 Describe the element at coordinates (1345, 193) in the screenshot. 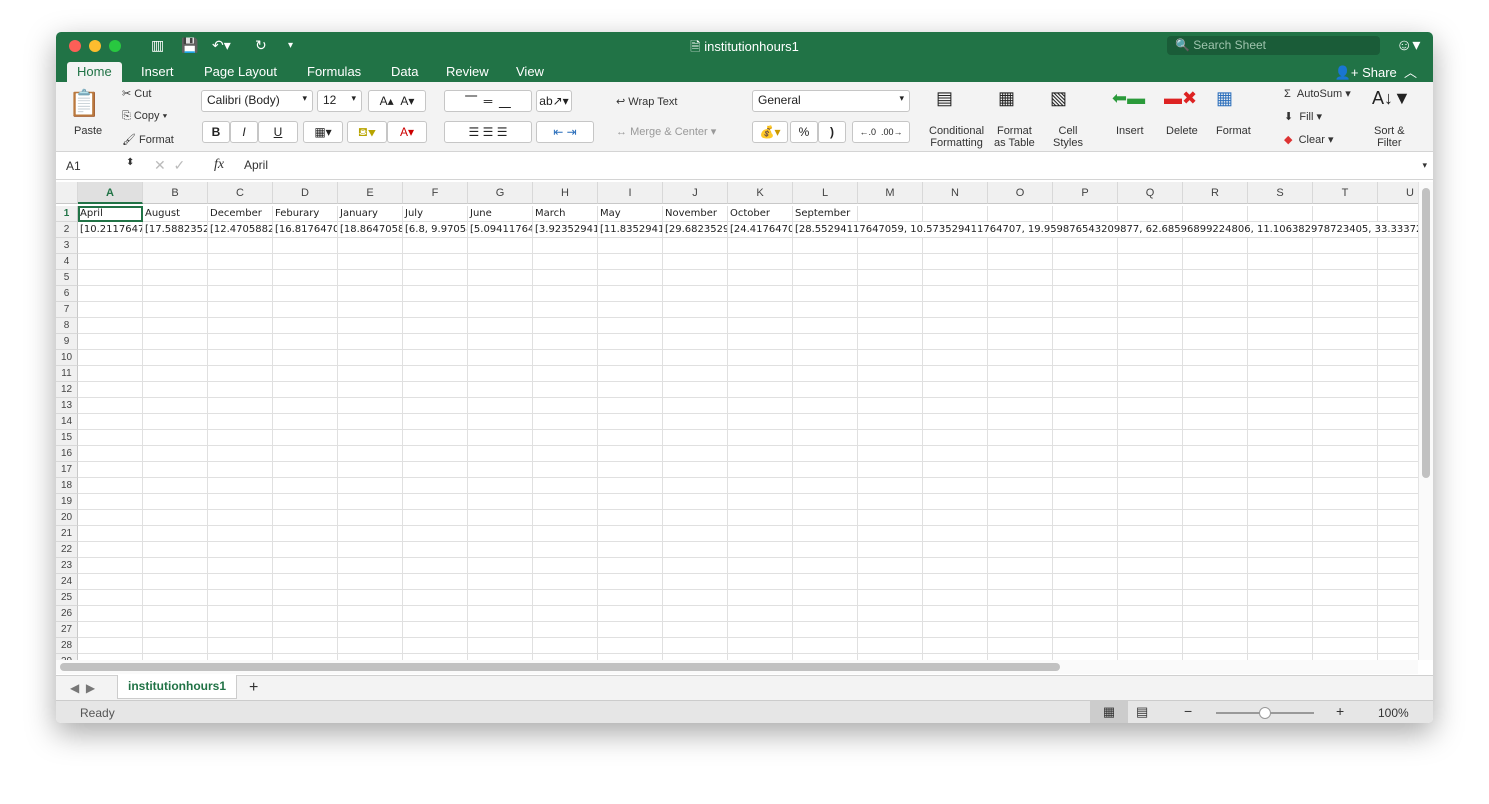

I see `column-header-T: T` at that location.